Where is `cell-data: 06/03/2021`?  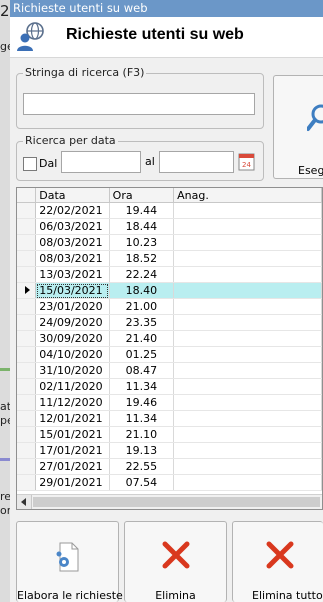 cell-data: 06/03/2021 is located at coordinates (72, 226).